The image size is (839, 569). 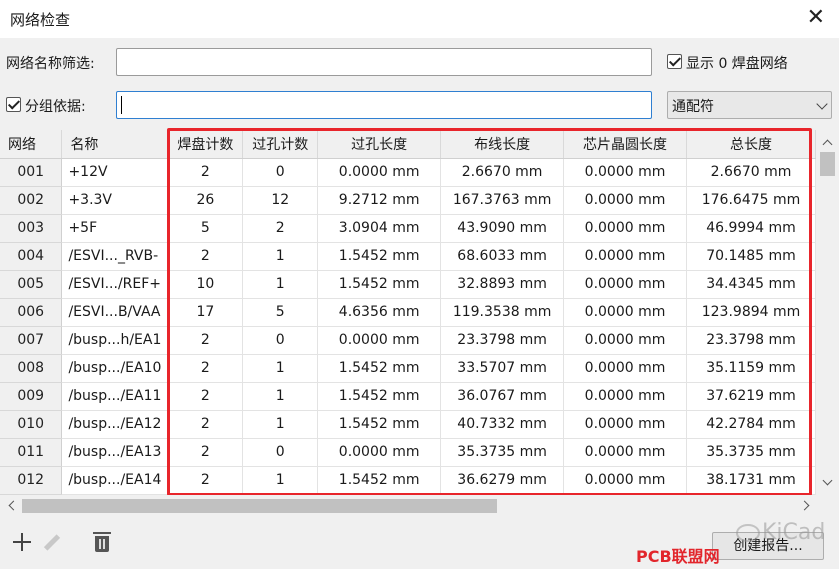 I want to click on table-header: 网络 名称 焊盘计数 过孔计数 过孔长度 布线长度 芯片晶圆长度 总长度, so click(x=408, y=144).